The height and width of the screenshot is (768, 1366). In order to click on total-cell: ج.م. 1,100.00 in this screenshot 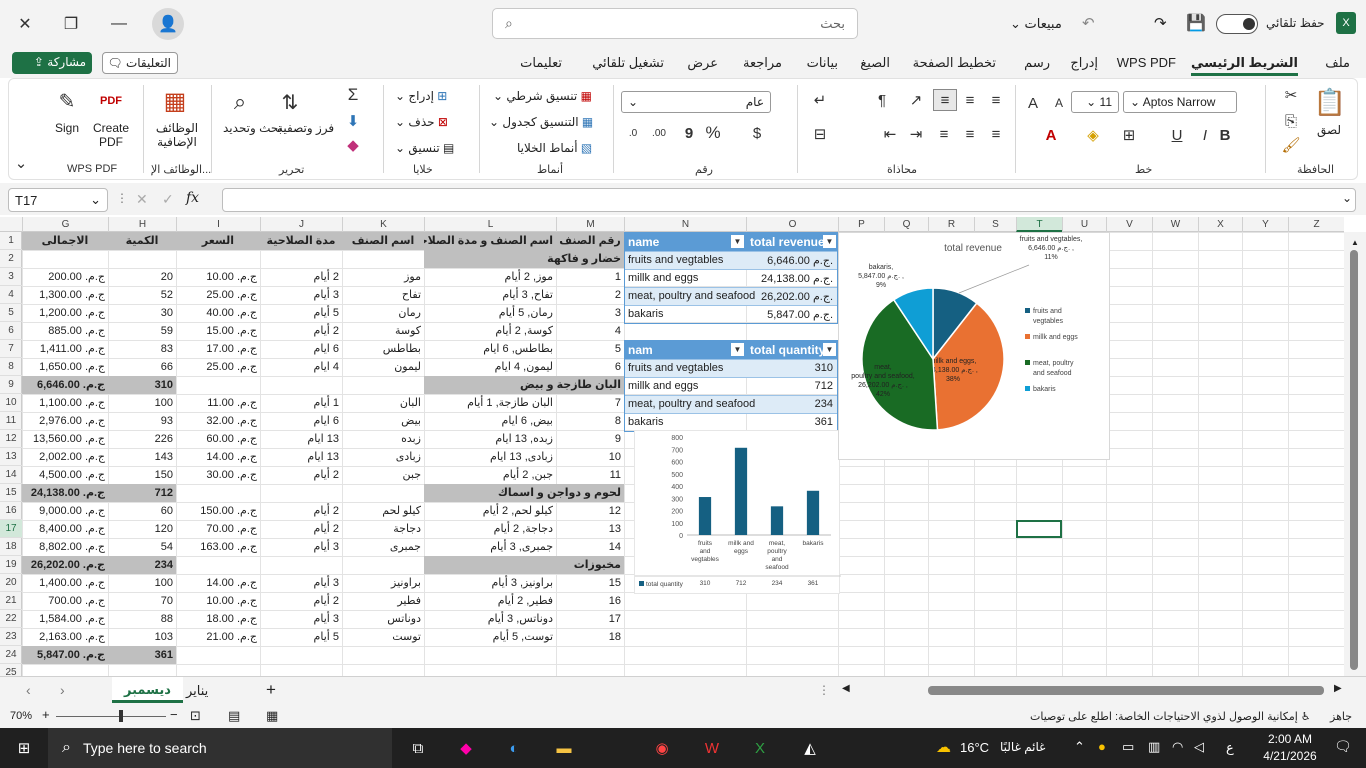, I will do `click(65, 403)`.